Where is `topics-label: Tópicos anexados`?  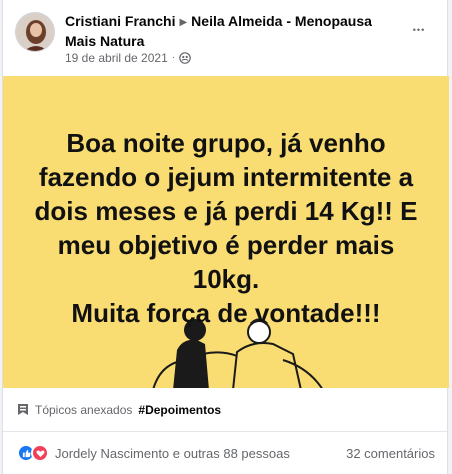
topics-label: Tópicos anexados is located at coordinates (84, 409).